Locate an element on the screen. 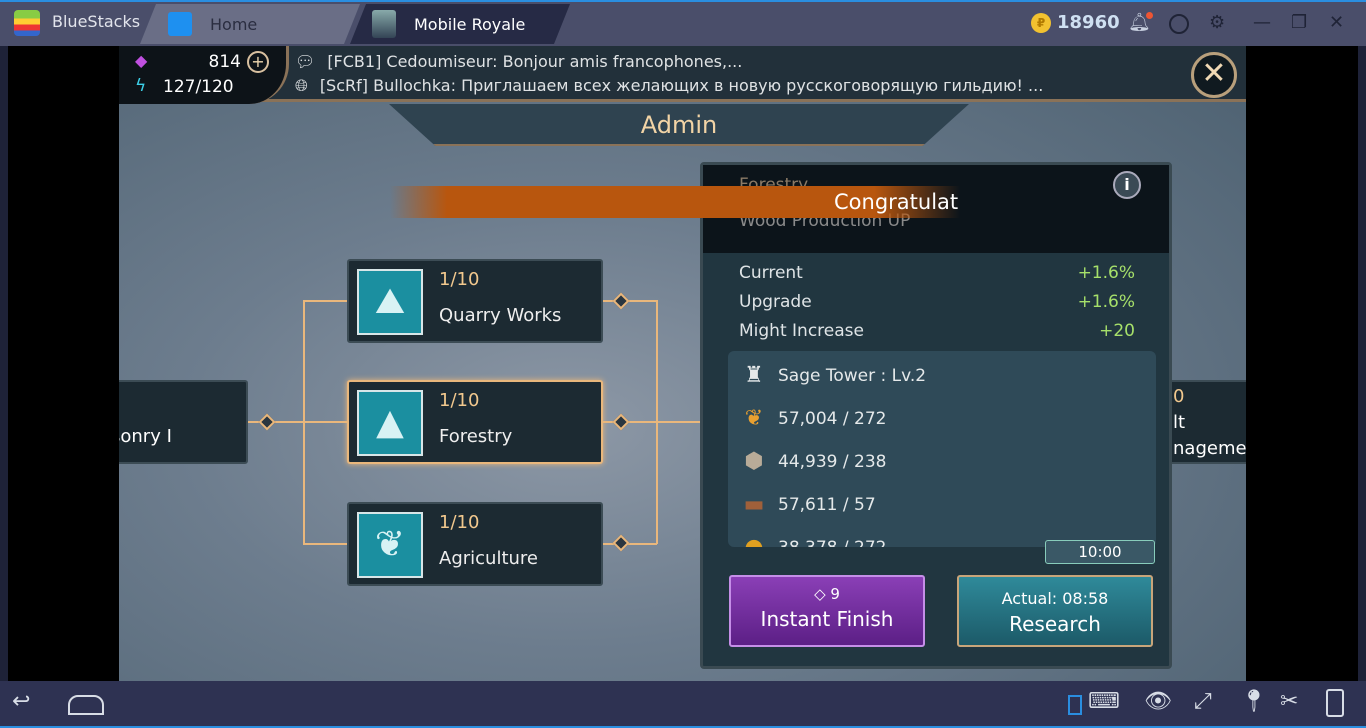  instant-cost: 9 is located at coordinates (835, 594).